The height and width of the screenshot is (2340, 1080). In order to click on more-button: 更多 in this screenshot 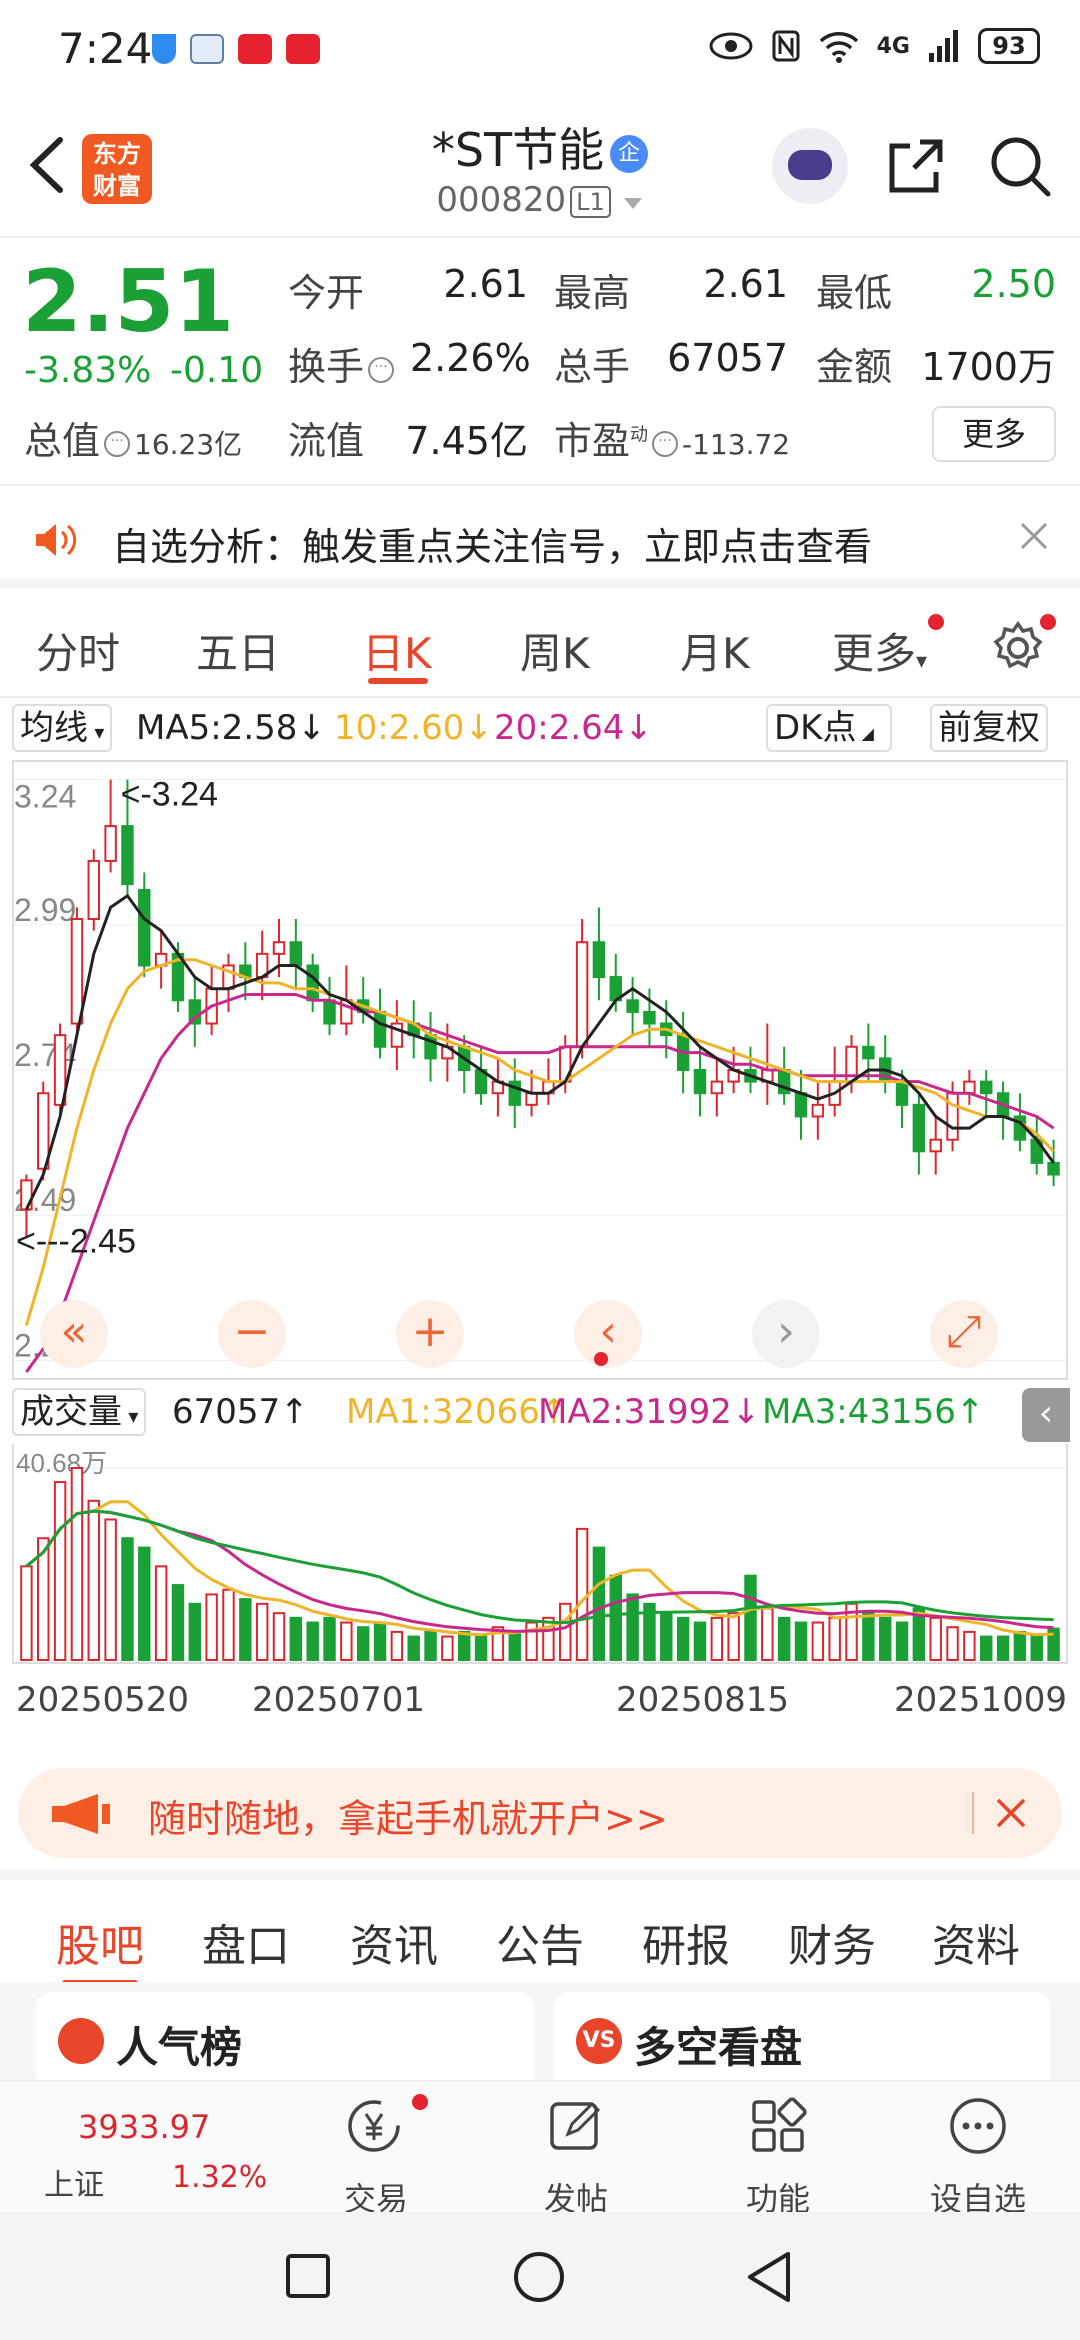, I will do `click(994, 434)`.